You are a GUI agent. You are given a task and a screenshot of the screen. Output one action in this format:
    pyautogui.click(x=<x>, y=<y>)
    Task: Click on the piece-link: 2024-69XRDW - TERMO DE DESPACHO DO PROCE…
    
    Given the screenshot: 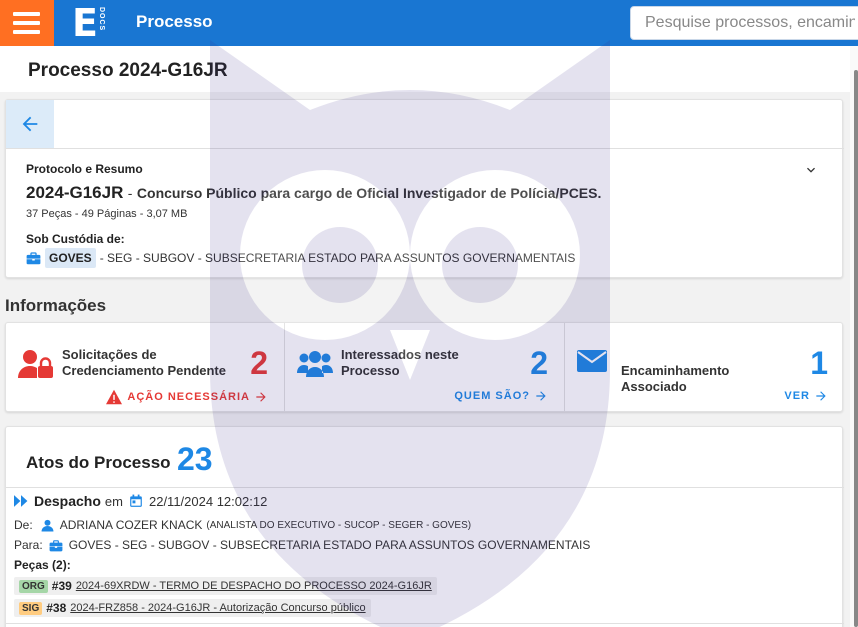 What is the action you would take?
    pyautogui.click(x=254, y=586)
    